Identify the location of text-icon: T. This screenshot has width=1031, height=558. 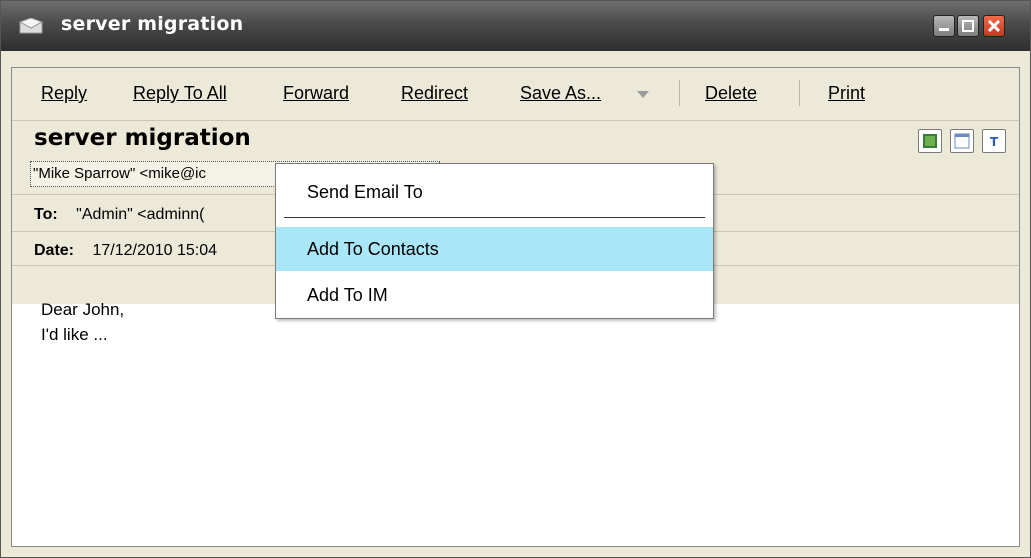
(994, 142).